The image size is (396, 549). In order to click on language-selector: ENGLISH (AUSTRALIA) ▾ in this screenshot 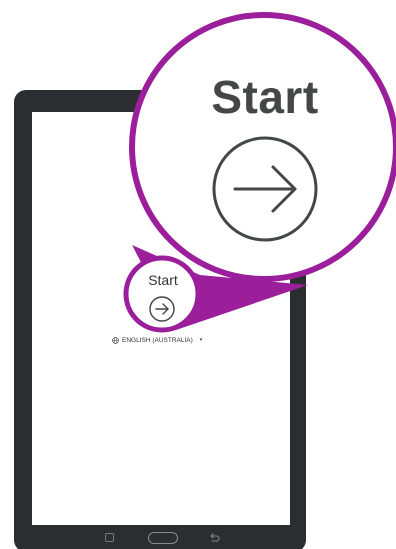, I will do `click(157, 340)`.